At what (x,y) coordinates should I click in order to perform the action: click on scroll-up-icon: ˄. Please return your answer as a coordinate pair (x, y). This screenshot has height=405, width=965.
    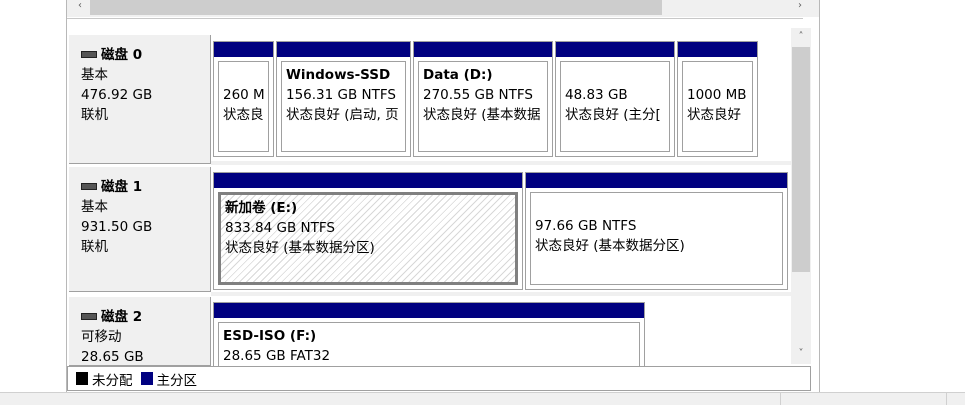
    Looking at the image, I should click on (801, 37).